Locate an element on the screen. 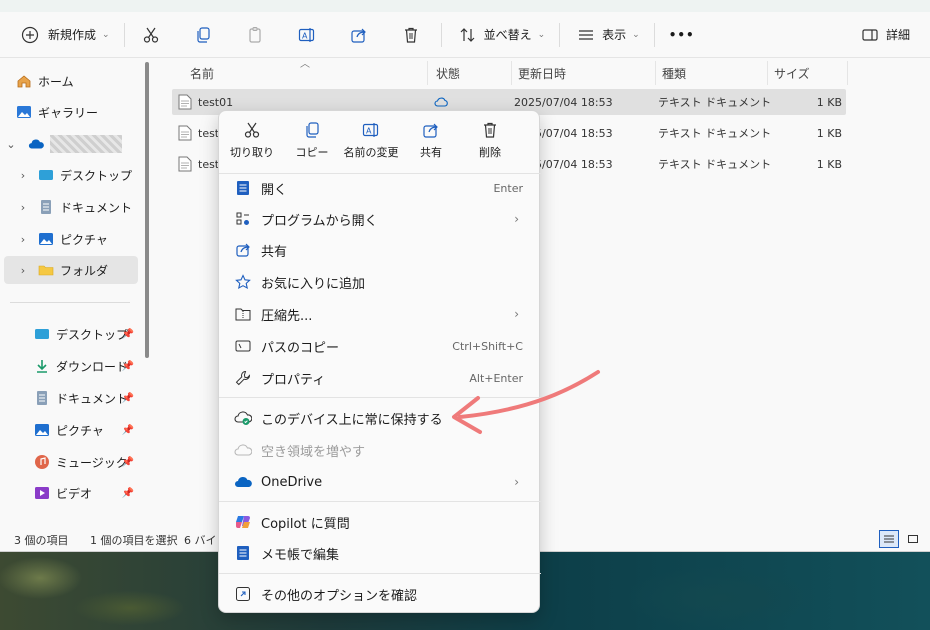 The image size is (930, 630). trash-icon is located at coordinates (411, 35).